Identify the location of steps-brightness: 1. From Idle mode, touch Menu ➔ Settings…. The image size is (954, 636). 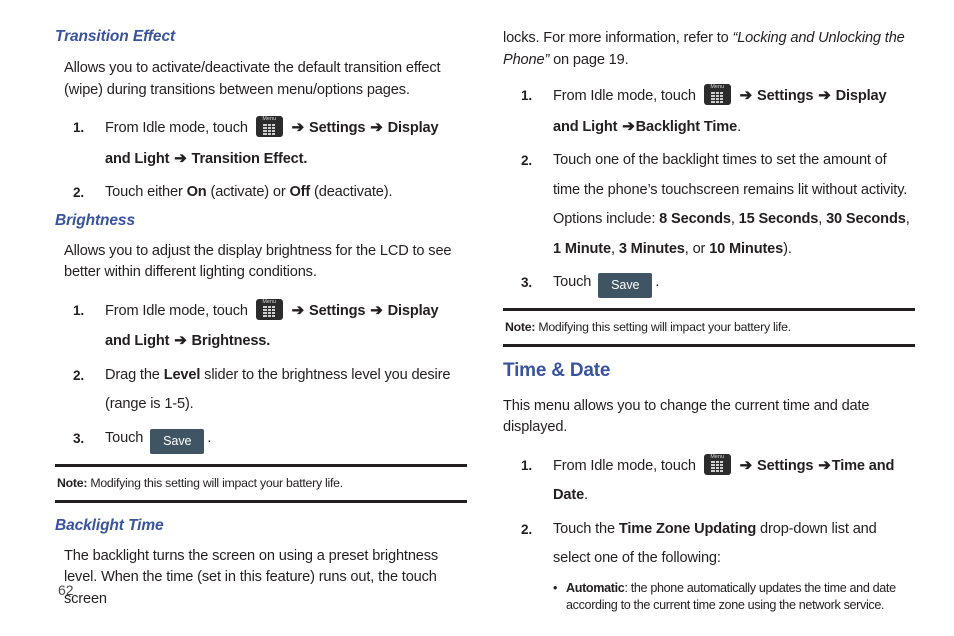
(261, 375).